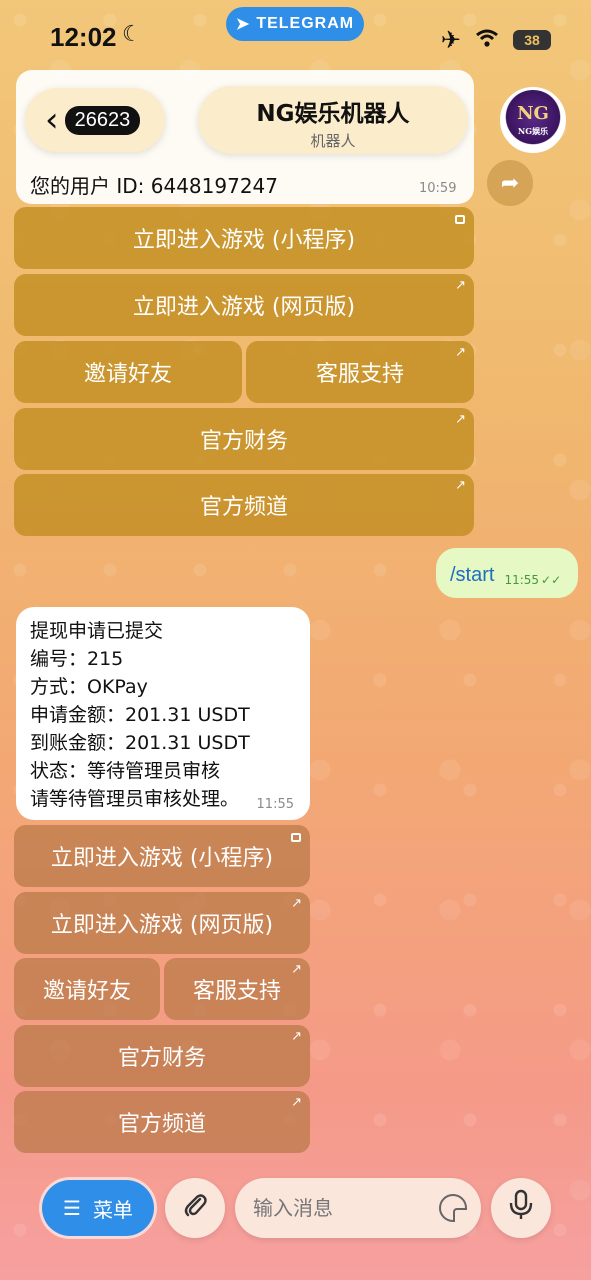  I want to click on outgoing-message-time: 11:55, so click(522, 580).